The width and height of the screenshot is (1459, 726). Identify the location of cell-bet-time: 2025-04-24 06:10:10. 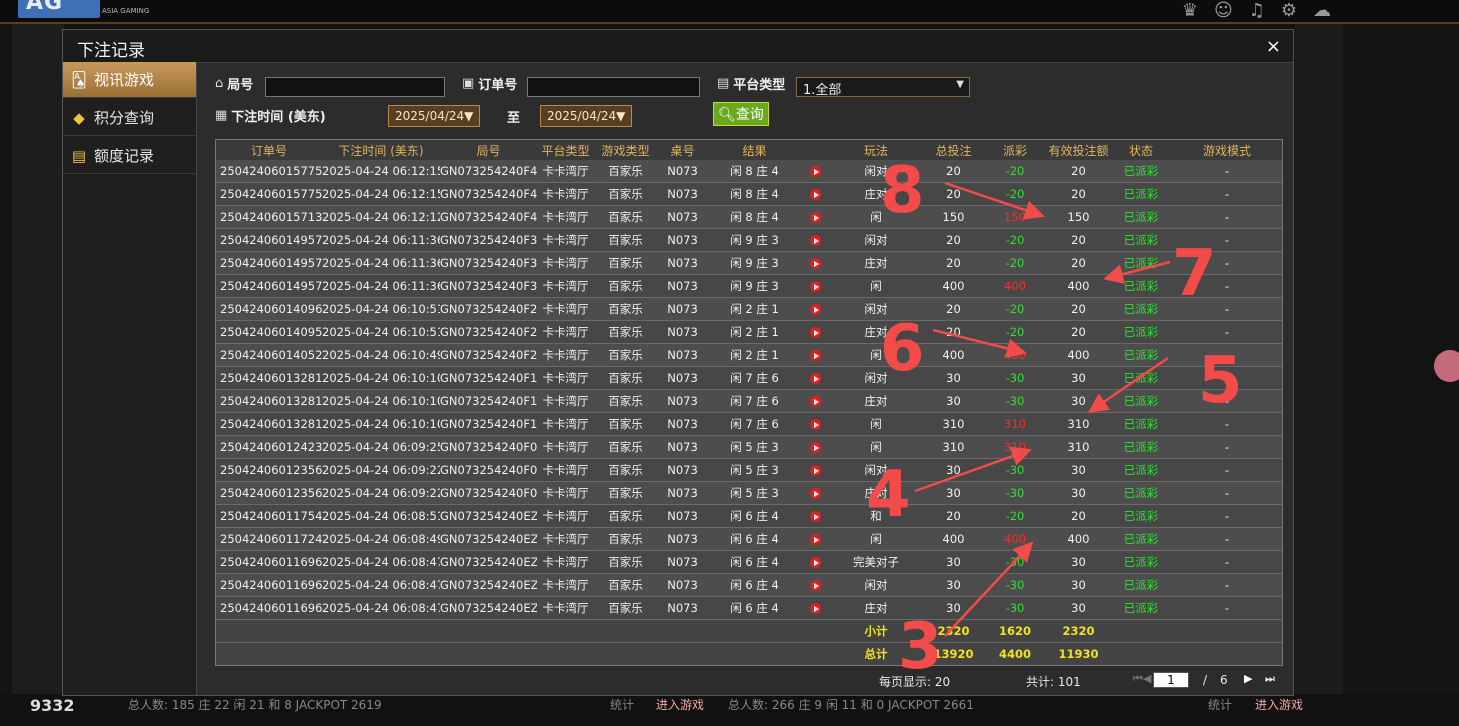
(381, 378).